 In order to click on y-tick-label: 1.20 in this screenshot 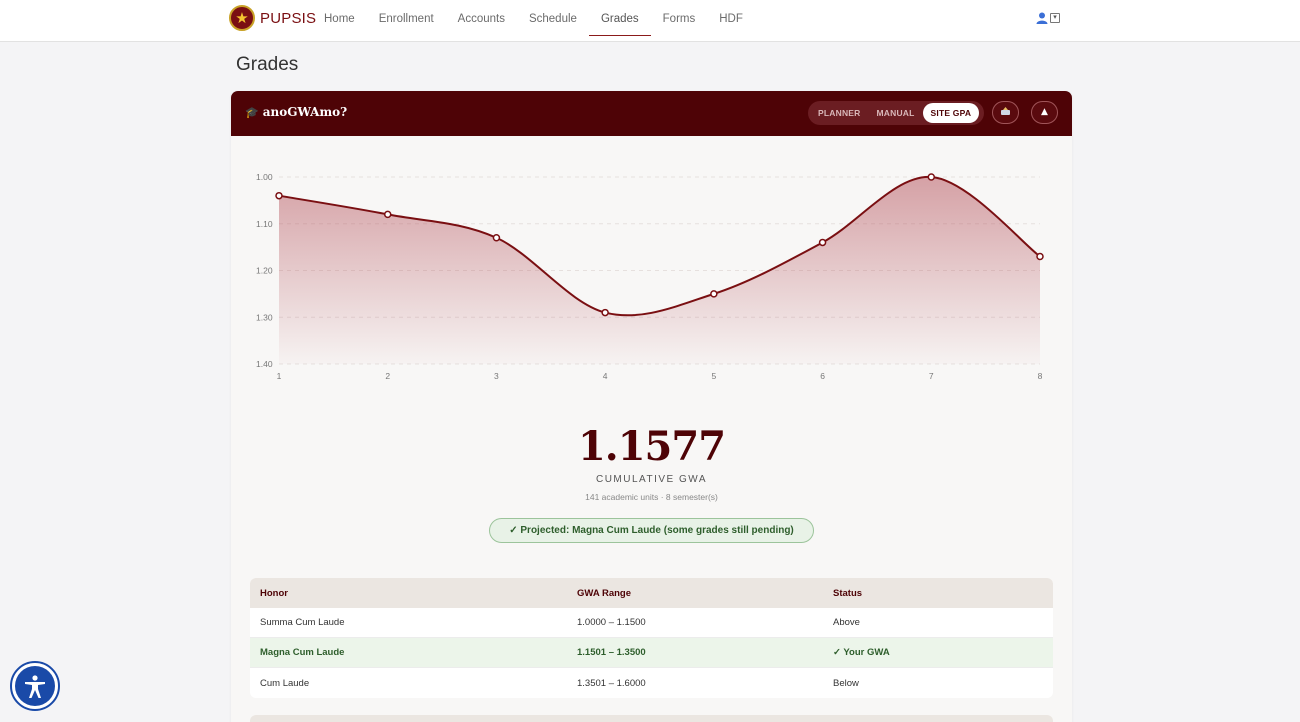, I will do `click(264, 271)`.